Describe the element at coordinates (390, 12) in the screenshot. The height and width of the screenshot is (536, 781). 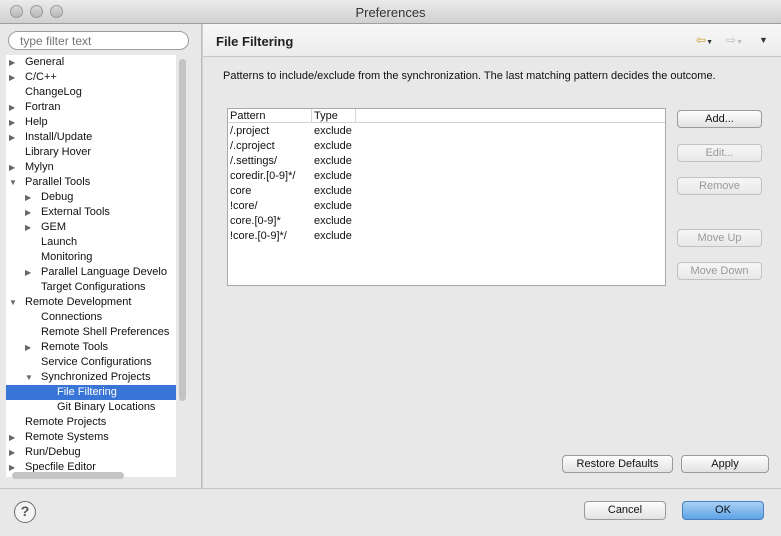
I see `window-title: Preferences` at that location.